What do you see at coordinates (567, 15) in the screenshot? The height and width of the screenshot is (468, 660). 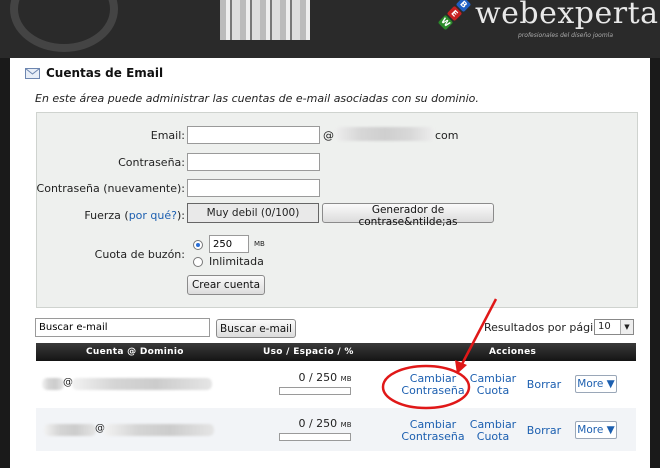 I see `logo-text: webexperta` at bounding box center [567, 15].